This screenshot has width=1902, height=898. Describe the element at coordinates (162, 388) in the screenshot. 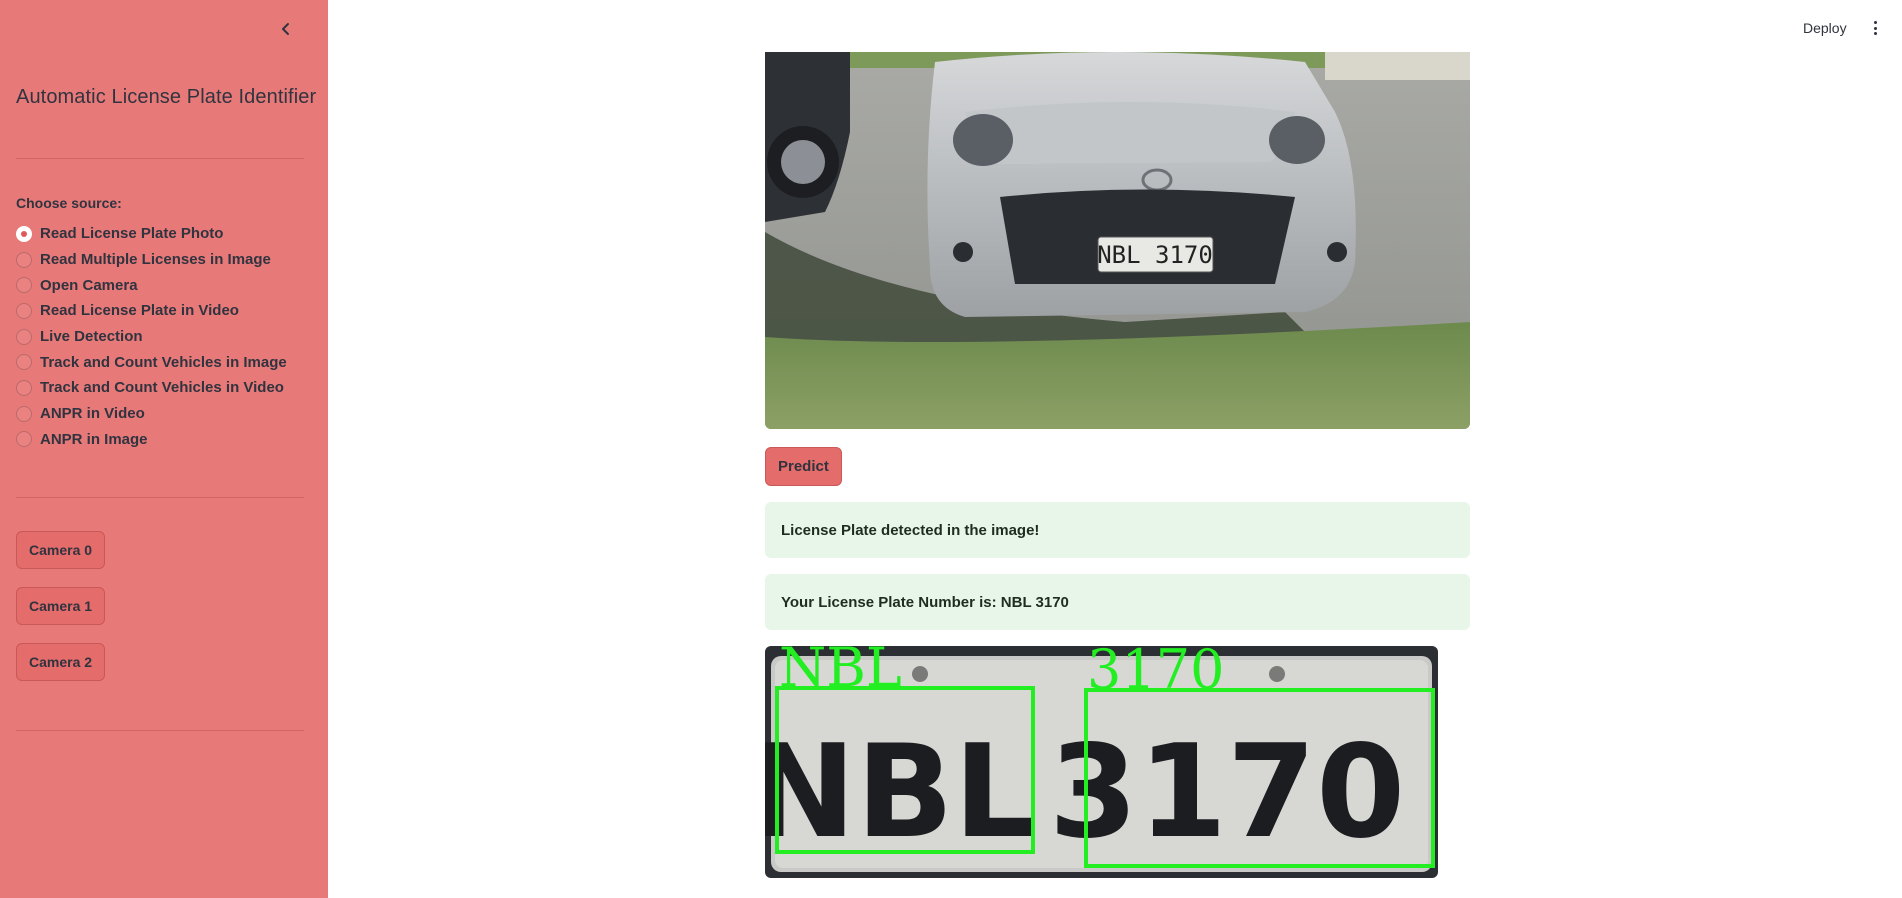

I see `radio-option-label: Track and Count Vehicles in Video` at that location.